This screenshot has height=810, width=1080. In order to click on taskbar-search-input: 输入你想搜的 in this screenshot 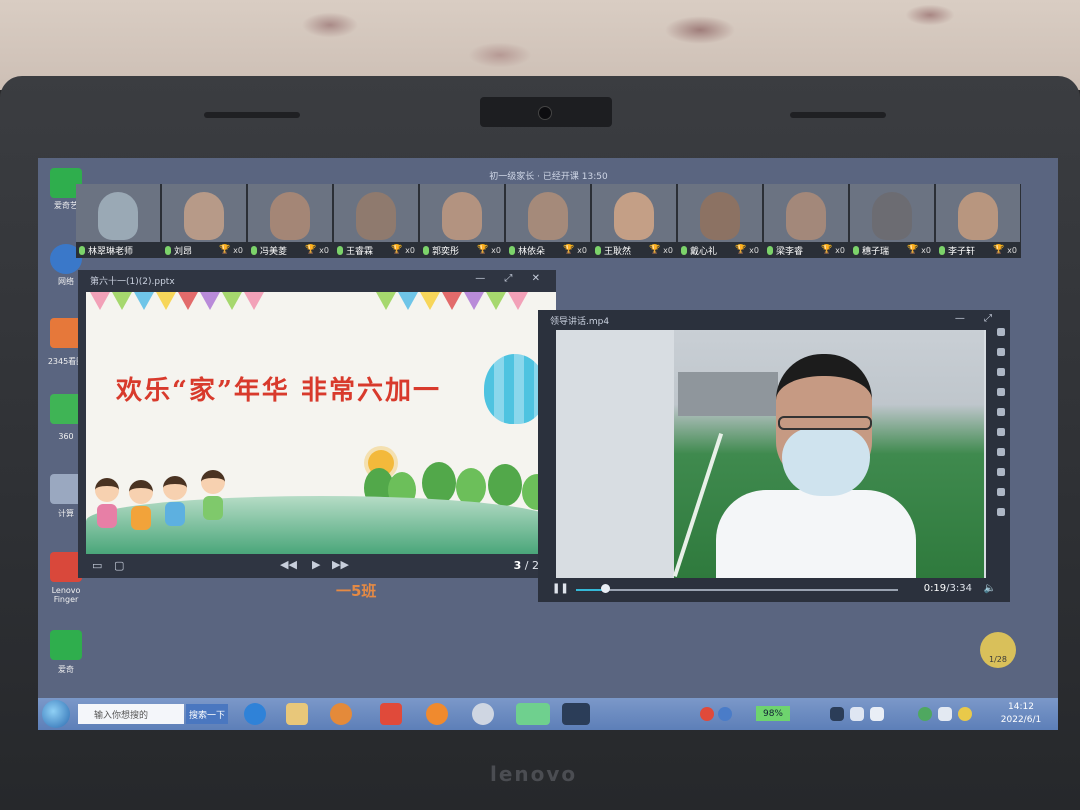, I will do `click(131, 714)`.